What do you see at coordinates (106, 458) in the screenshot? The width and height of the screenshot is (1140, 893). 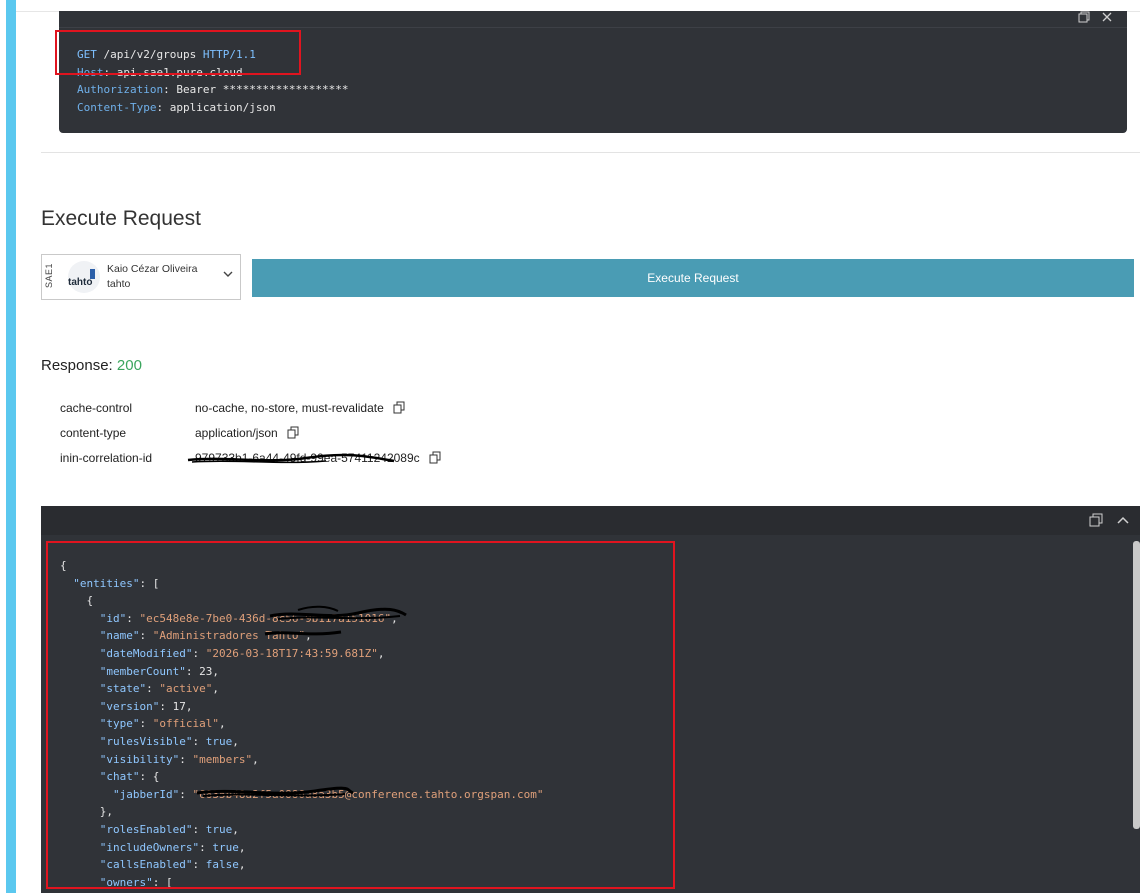 I see `response-header-key: inin-correlation-id` at bounding box center [106, 458].